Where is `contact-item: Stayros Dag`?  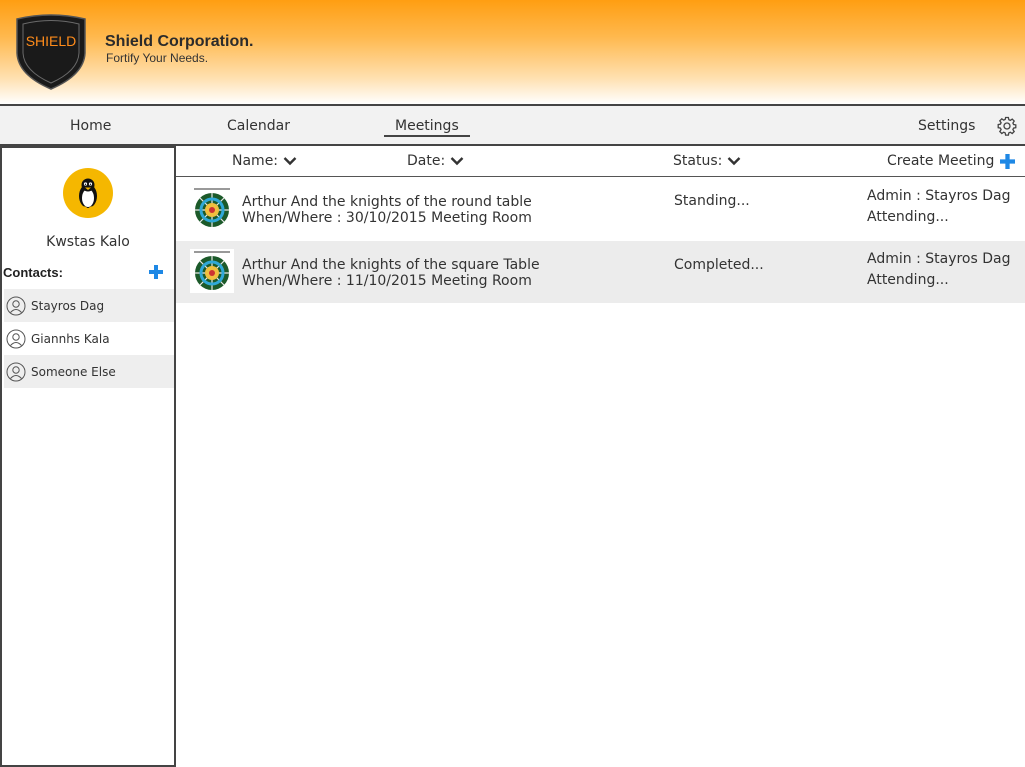
contact-item: Stayros Dag is located at coordinates (89, 305).